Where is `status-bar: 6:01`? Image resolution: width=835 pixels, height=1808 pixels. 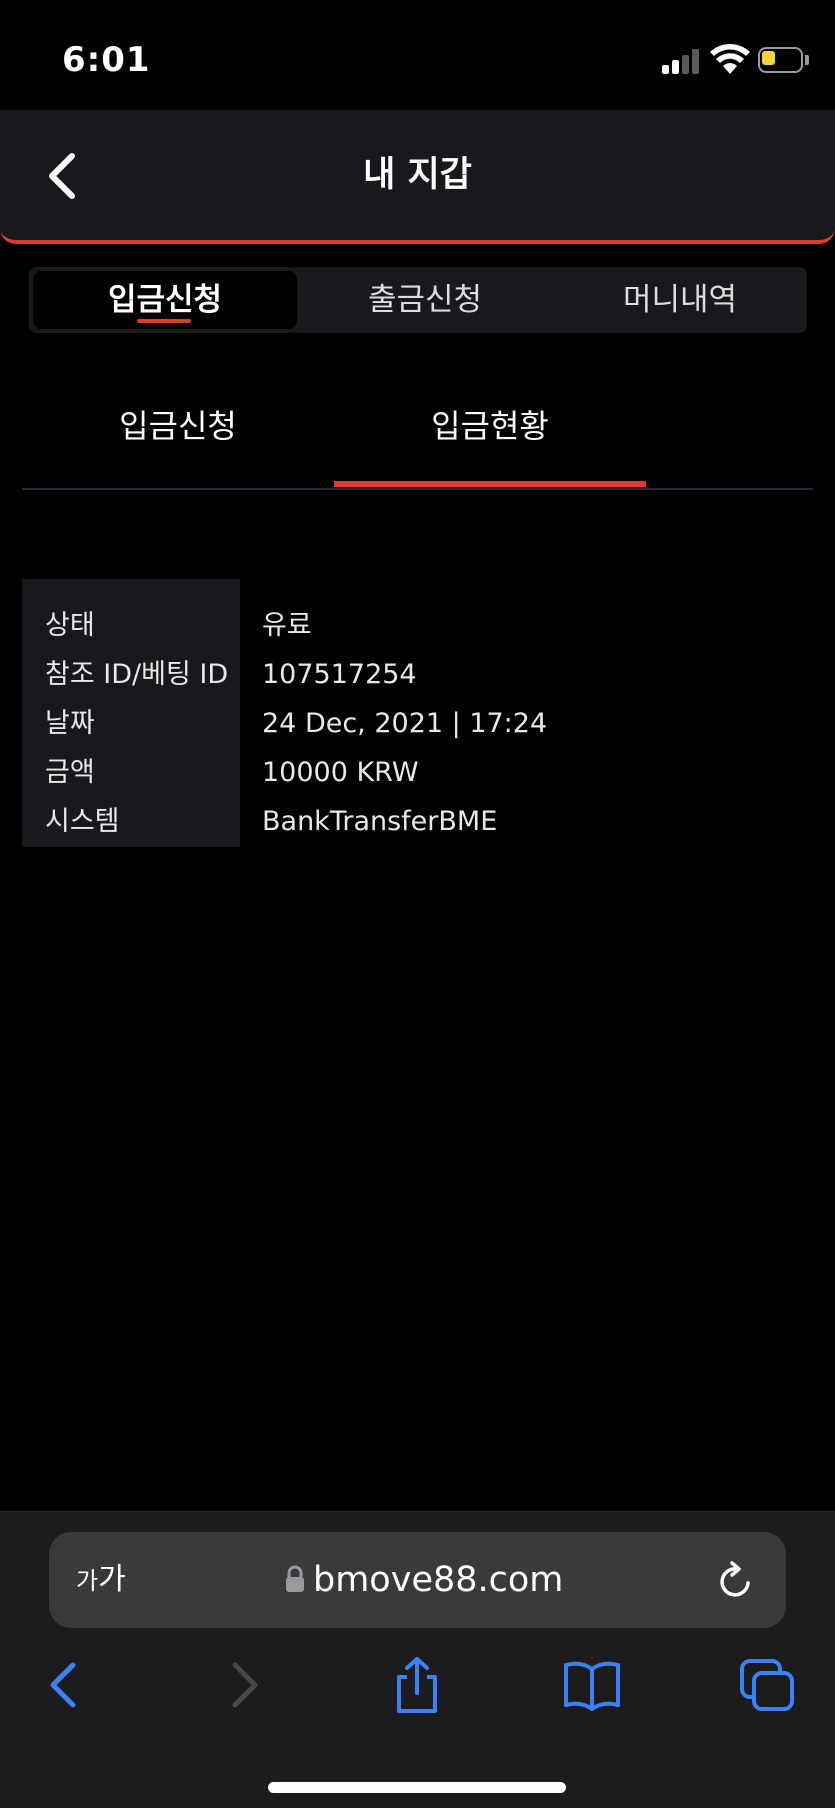
status-bar: 6:01 is located at coordinates (417, 55).